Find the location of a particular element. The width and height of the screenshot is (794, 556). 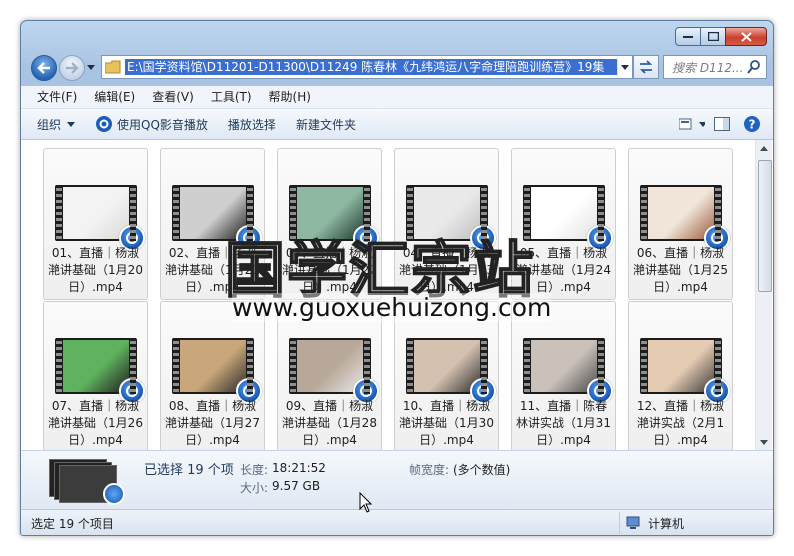

recent-pages-dropdown is located at coordinates (91, 67).